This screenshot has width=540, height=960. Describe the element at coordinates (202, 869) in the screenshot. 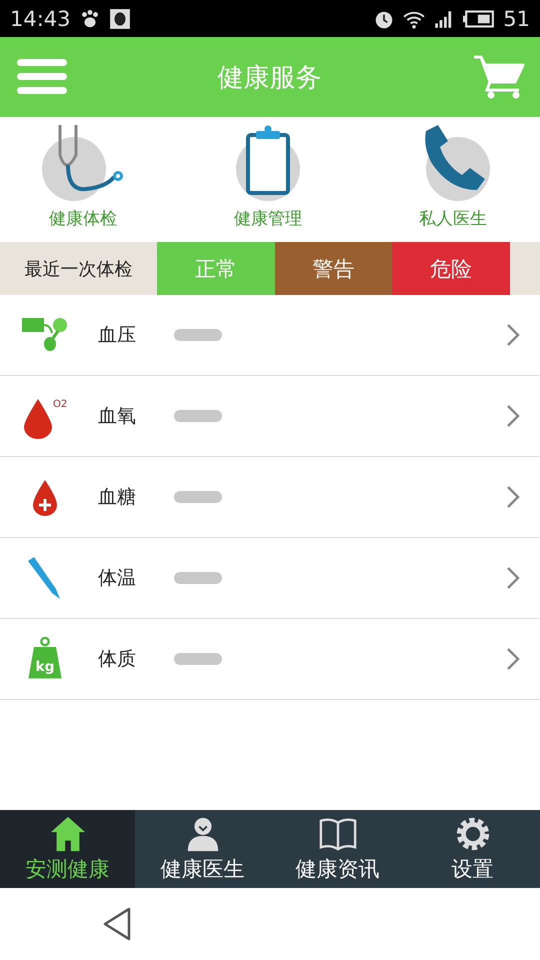

I see `tab-label: 健康医生` at that location.